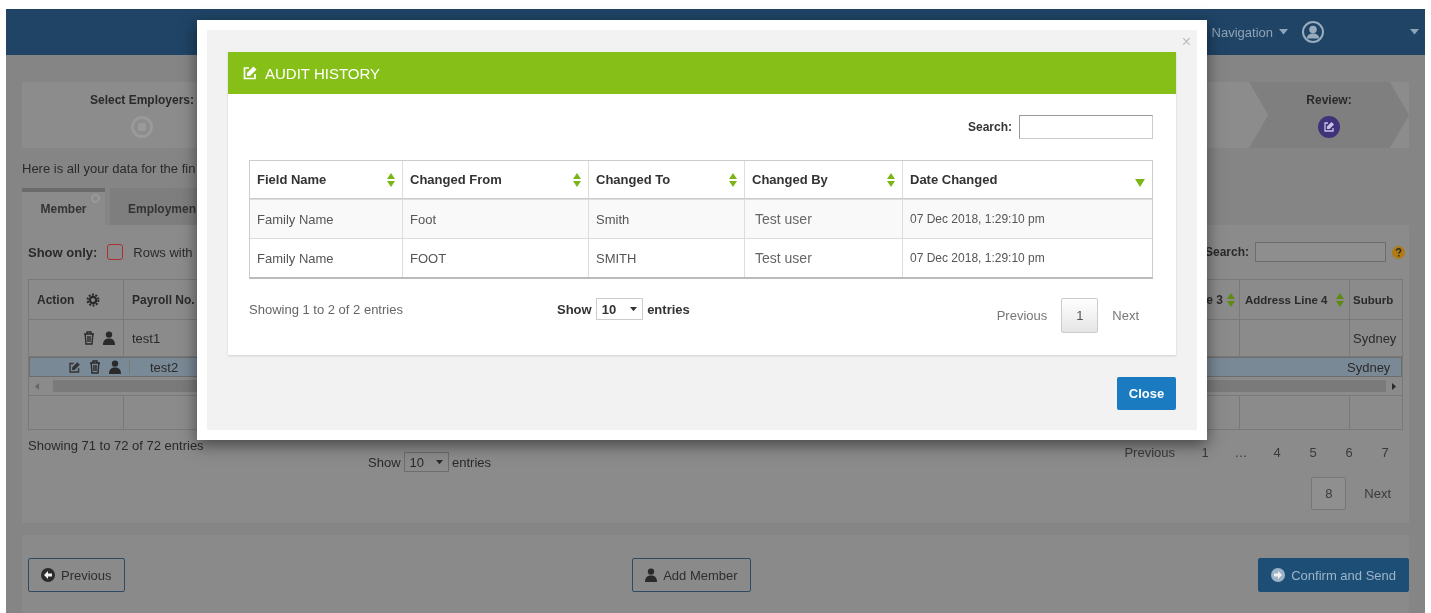  Describe the element at coordinates (1329, 99) in the screenshot. I see `step-label: Review:` at that location.